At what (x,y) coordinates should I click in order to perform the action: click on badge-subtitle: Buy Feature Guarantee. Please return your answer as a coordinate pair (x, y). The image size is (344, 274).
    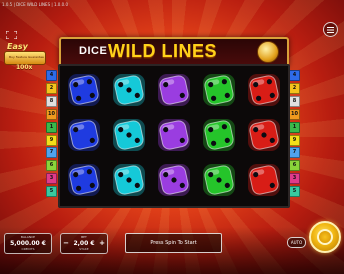
    Looking at the image, I should click on (26, 57).